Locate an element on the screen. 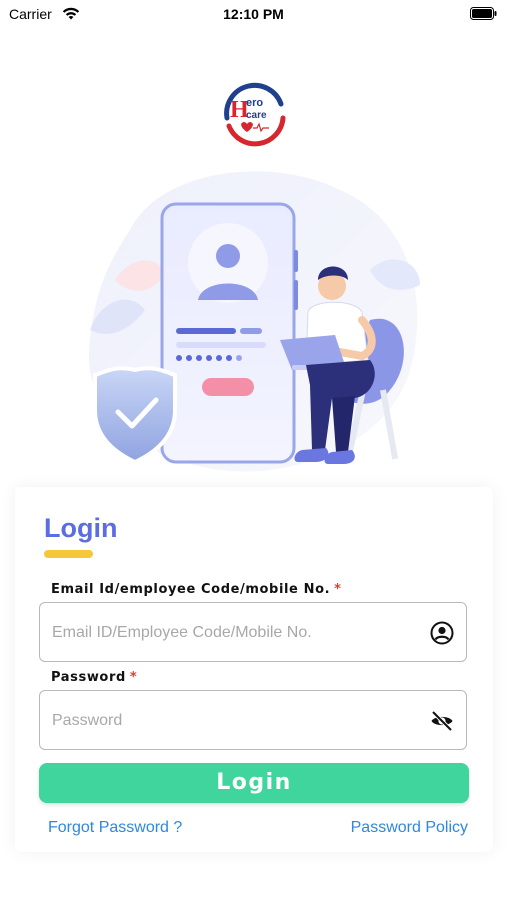 The image size is (507, 900). clock-time: 12:10 PM is located at coordinates (253, 14).